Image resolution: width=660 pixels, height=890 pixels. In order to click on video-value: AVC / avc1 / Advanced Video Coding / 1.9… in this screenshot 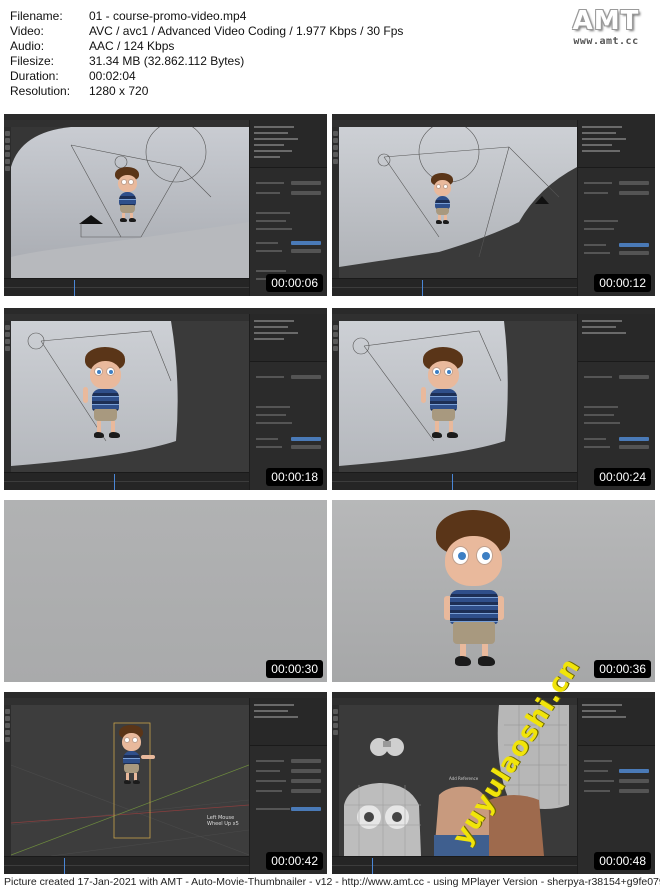, I will do `click(246, 31)`.